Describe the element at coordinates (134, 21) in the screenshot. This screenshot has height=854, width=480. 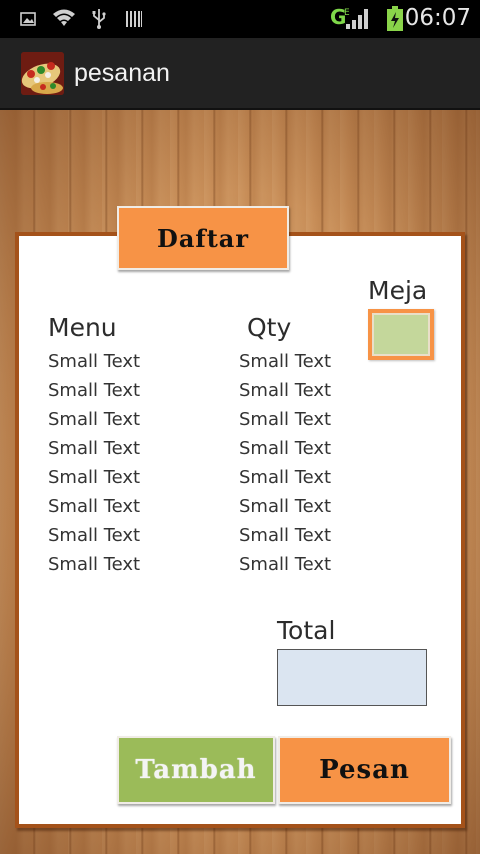
I see `barcode-icon` at that location.